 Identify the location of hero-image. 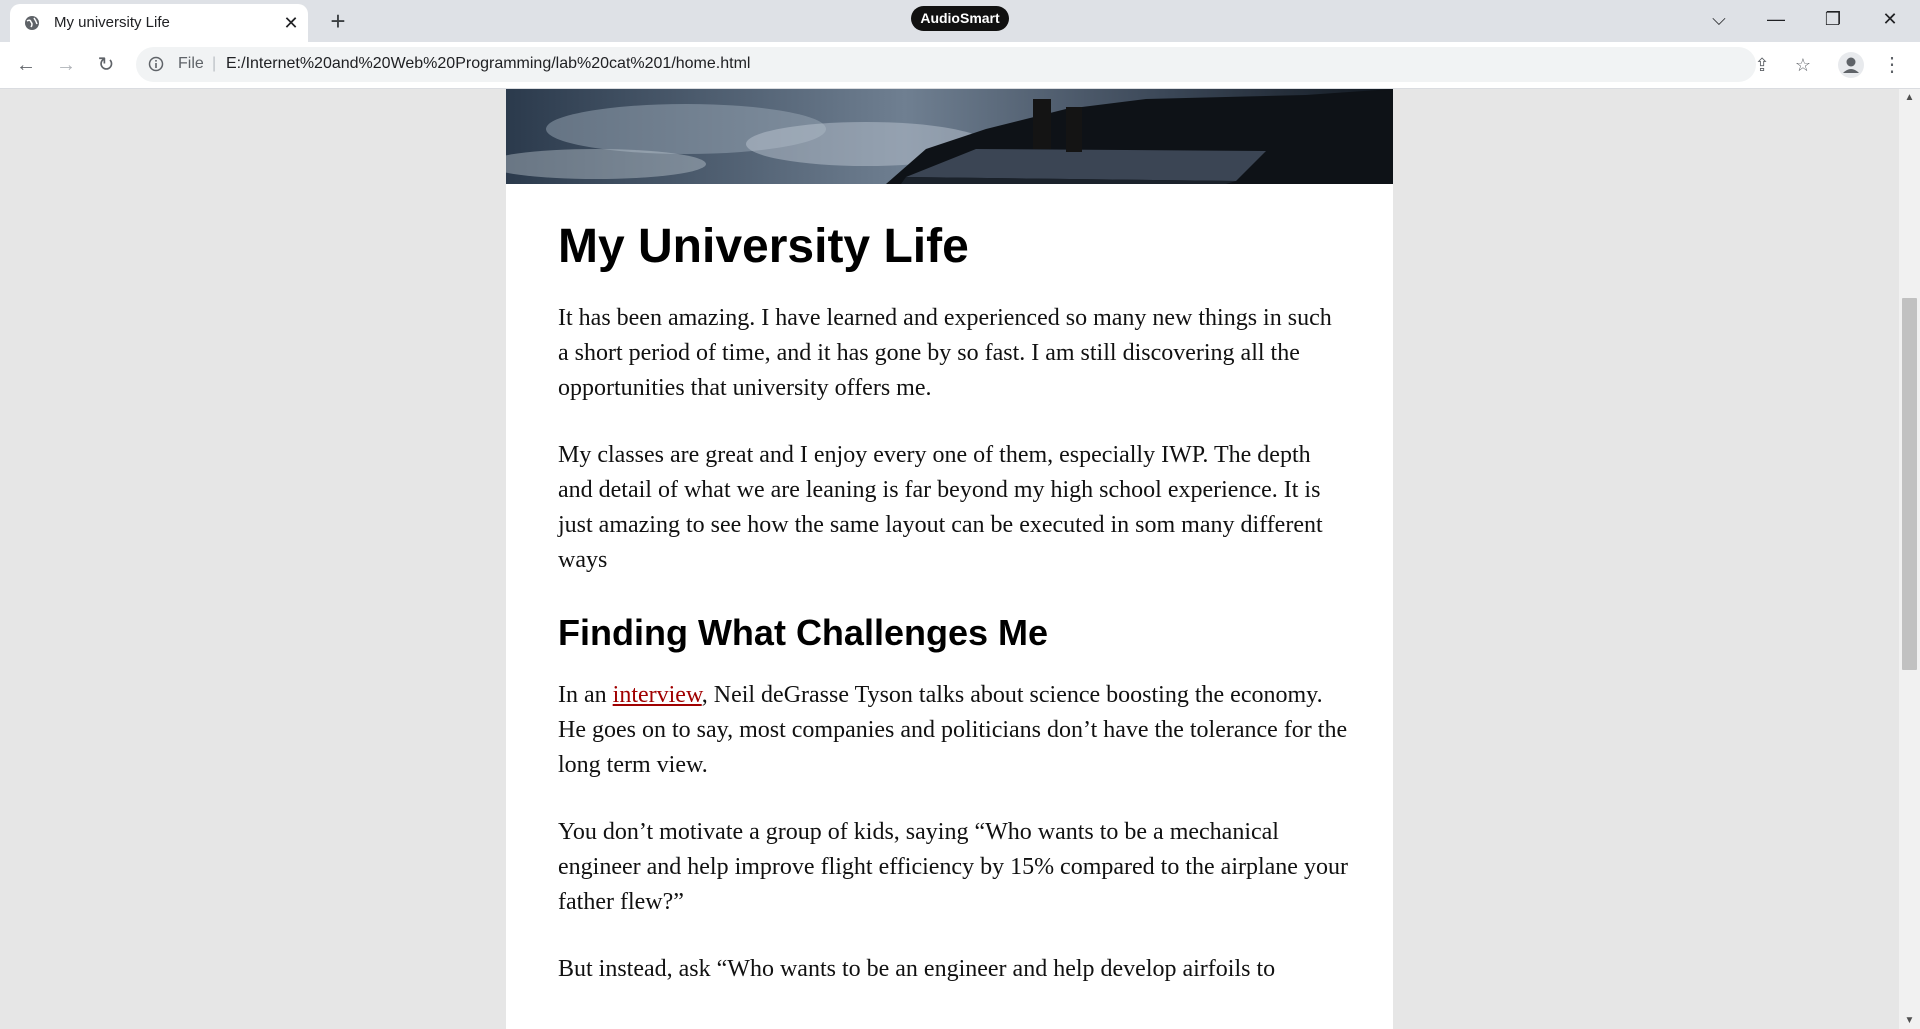
(949, 136).